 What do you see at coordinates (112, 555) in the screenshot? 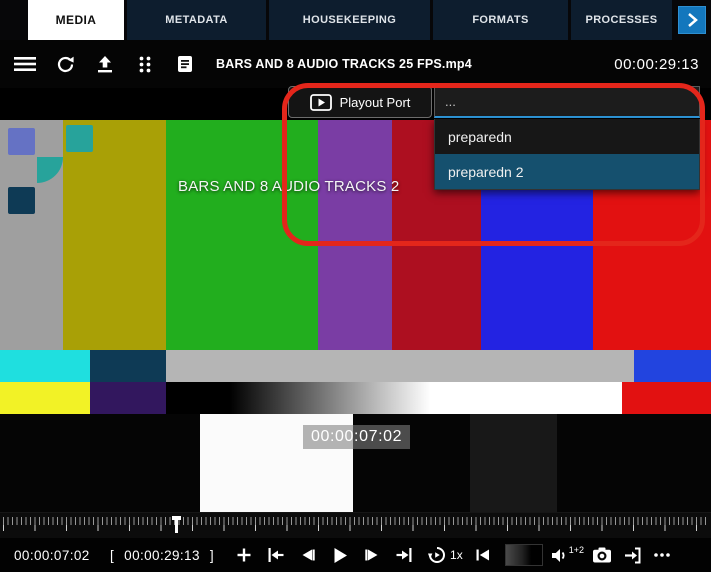
I see `bracket-open: [` at bounding box center [112, 555].